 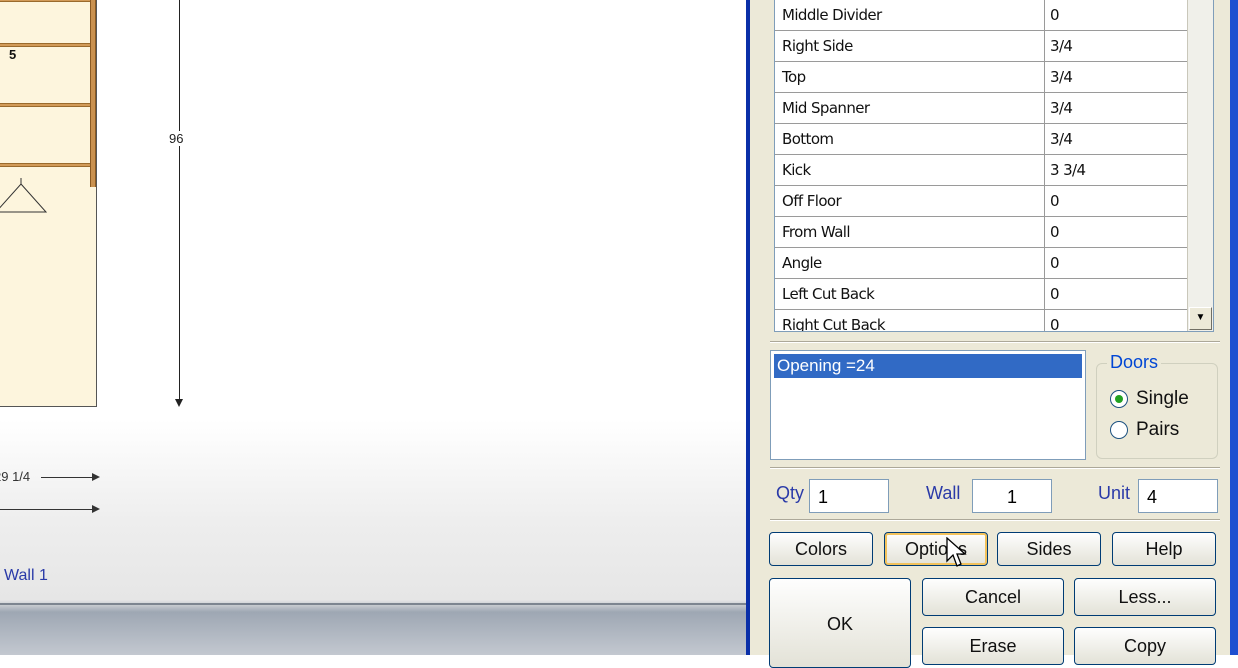 I want to click on property-name-cell: From Wall, so click(x=910, y=232).